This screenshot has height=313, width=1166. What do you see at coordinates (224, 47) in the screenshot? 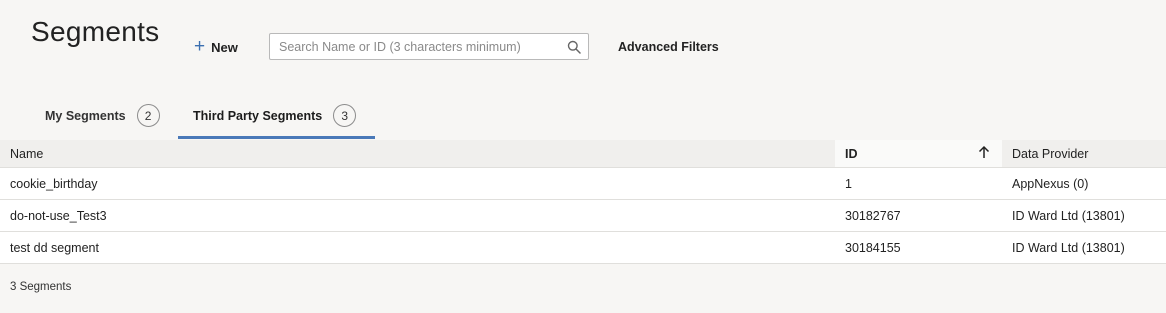
I see `new-button-label: New` at bounding box center [224, 47].